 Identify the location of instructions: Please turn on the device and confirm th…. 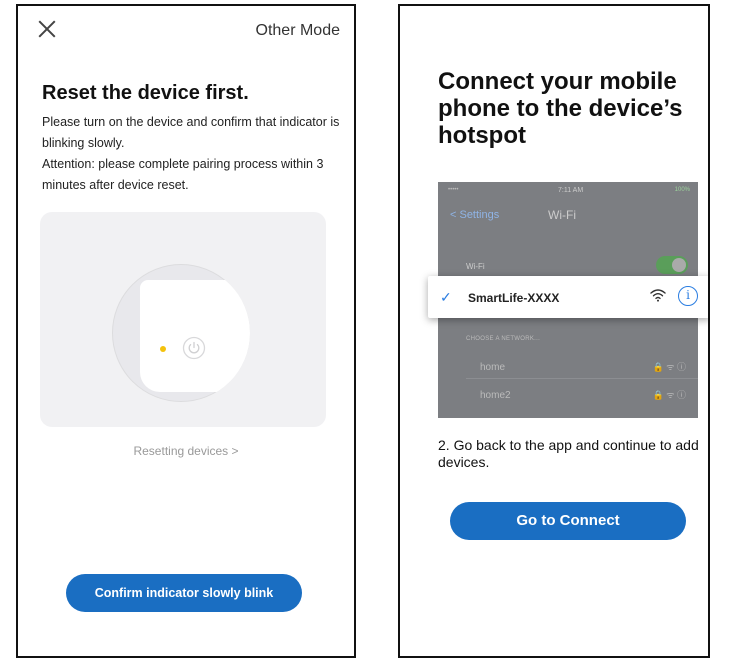
(192, 154).